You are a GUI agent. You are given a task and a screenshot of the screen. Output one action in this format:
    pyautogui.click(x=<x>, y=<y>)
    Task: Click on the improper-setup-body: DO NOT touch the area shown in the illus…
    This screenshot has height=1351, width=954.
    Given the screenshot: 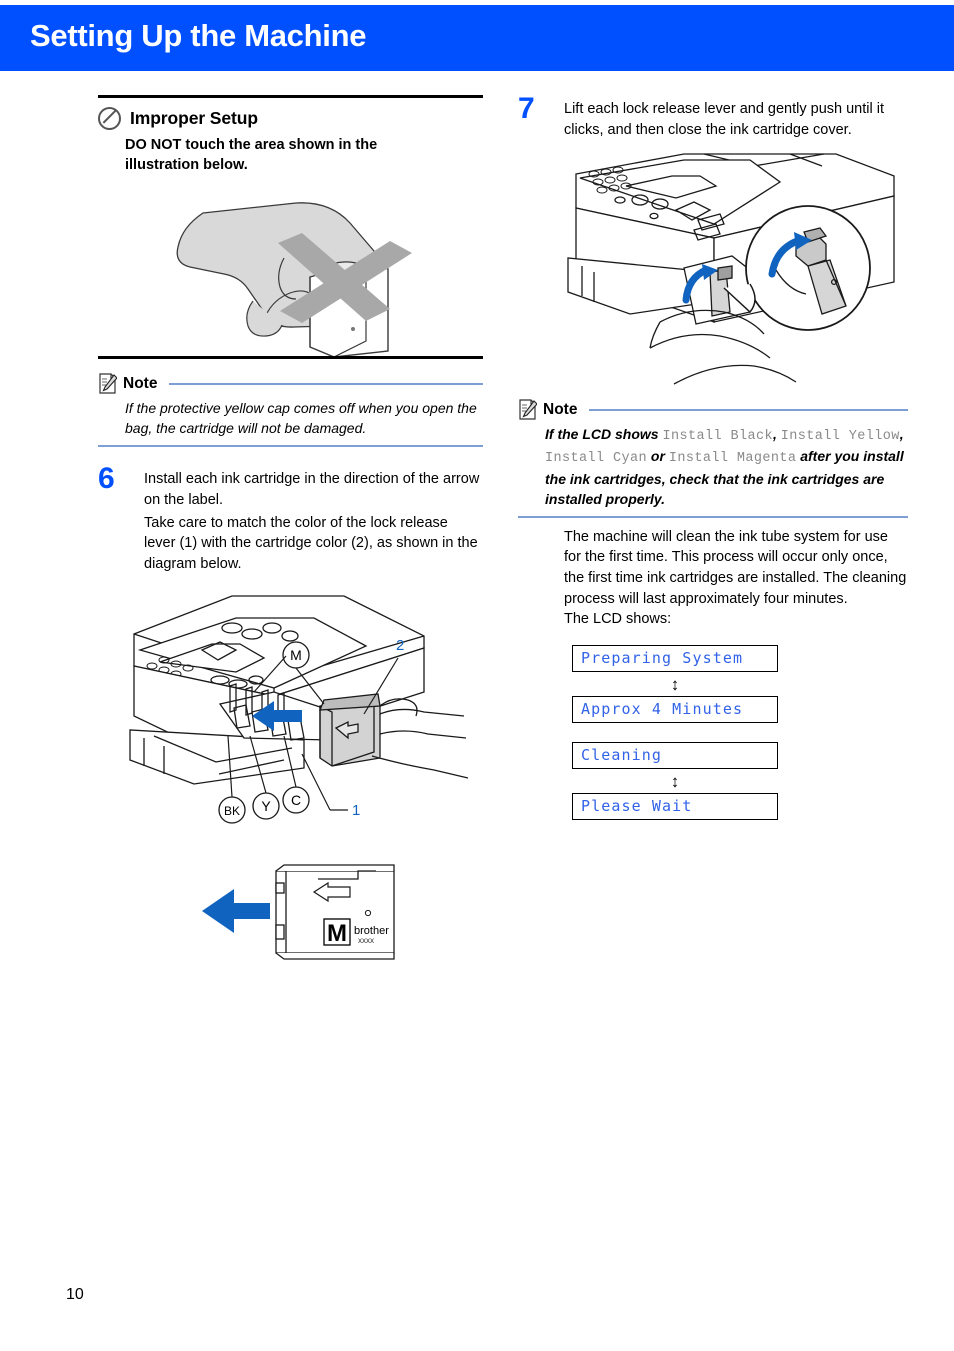 What is the action you would take?
    pyautogui.click(x=251, y=155)
    